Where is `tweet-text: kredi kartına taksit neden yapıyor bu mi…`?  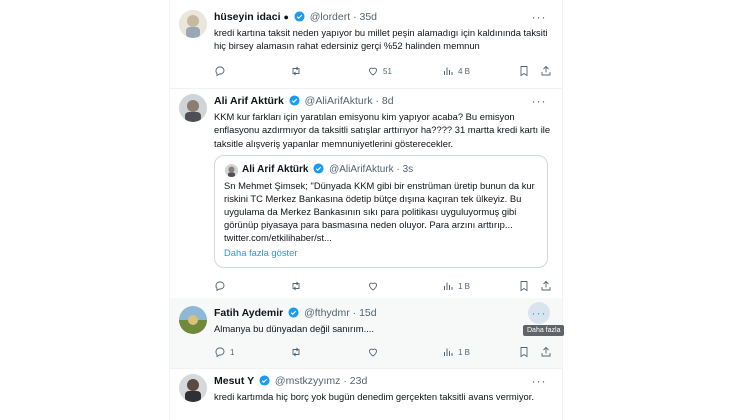 tweet-text: kredi kartına taksit neden yapıyor bu mi… is located at coordinates (381, 39).